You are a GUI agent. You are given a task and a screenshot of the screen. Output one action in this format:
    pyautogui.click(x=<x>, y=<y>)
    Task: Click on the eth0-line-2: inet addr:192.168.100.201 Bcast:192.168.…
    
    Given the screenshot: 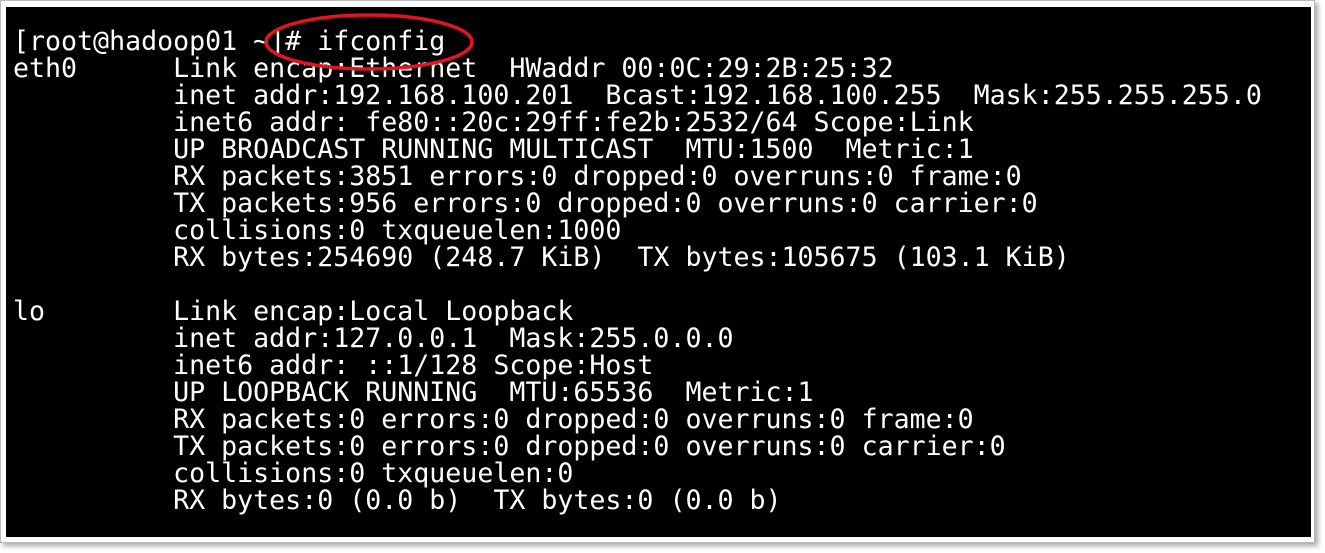 What is the action you would take?
    pyautogui.click(x=637, y=95)
    